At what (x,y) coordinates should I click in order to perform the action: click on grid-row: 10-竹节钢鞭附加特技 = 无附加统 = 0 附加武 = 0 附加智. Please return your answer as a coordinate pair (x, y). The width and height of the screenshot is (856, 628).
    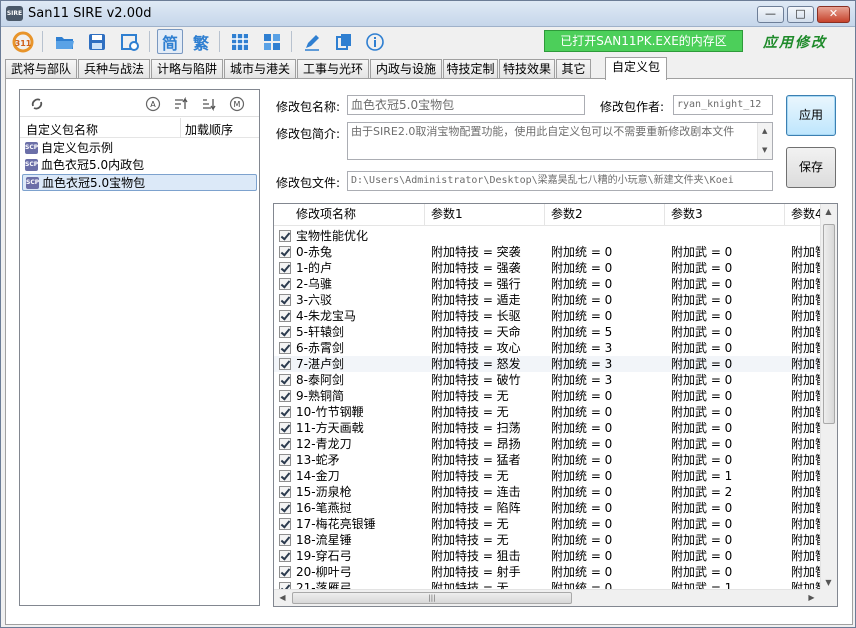
    Looking at the image, I should click on (547, 412).